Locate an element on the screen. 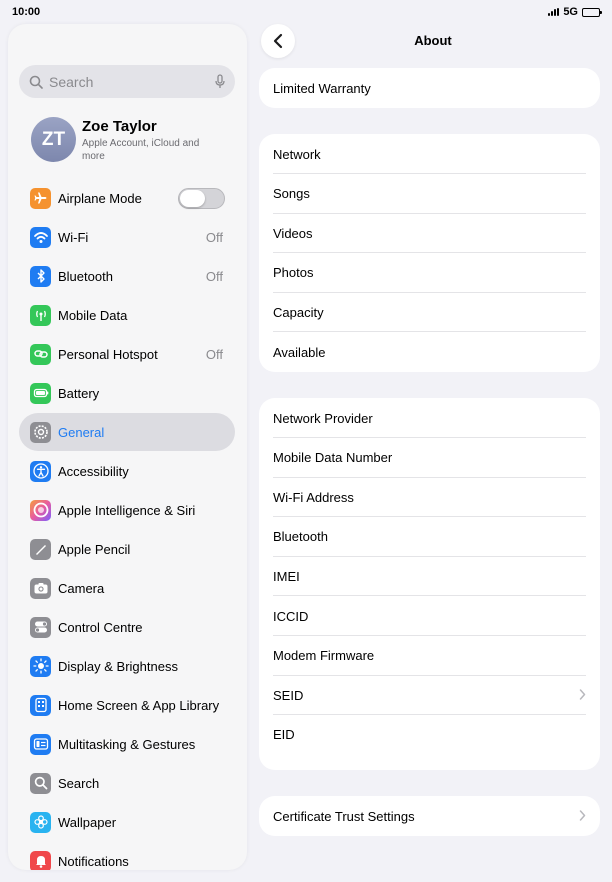 The image size is (612, 882). sidebar-item-mobile-data: Mobile Data is located at coordinates (127, 315).